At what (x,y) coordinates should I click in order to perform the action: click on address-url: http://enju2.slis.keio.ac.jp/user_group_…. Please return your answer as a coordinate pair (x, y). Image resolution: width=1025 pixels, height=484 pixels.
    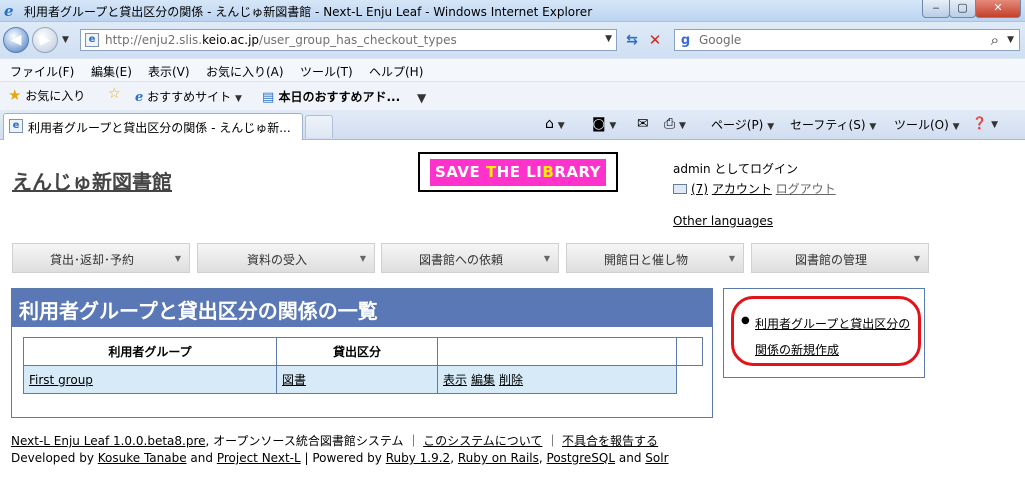
    Looking at the image, I should click on (281, 40).